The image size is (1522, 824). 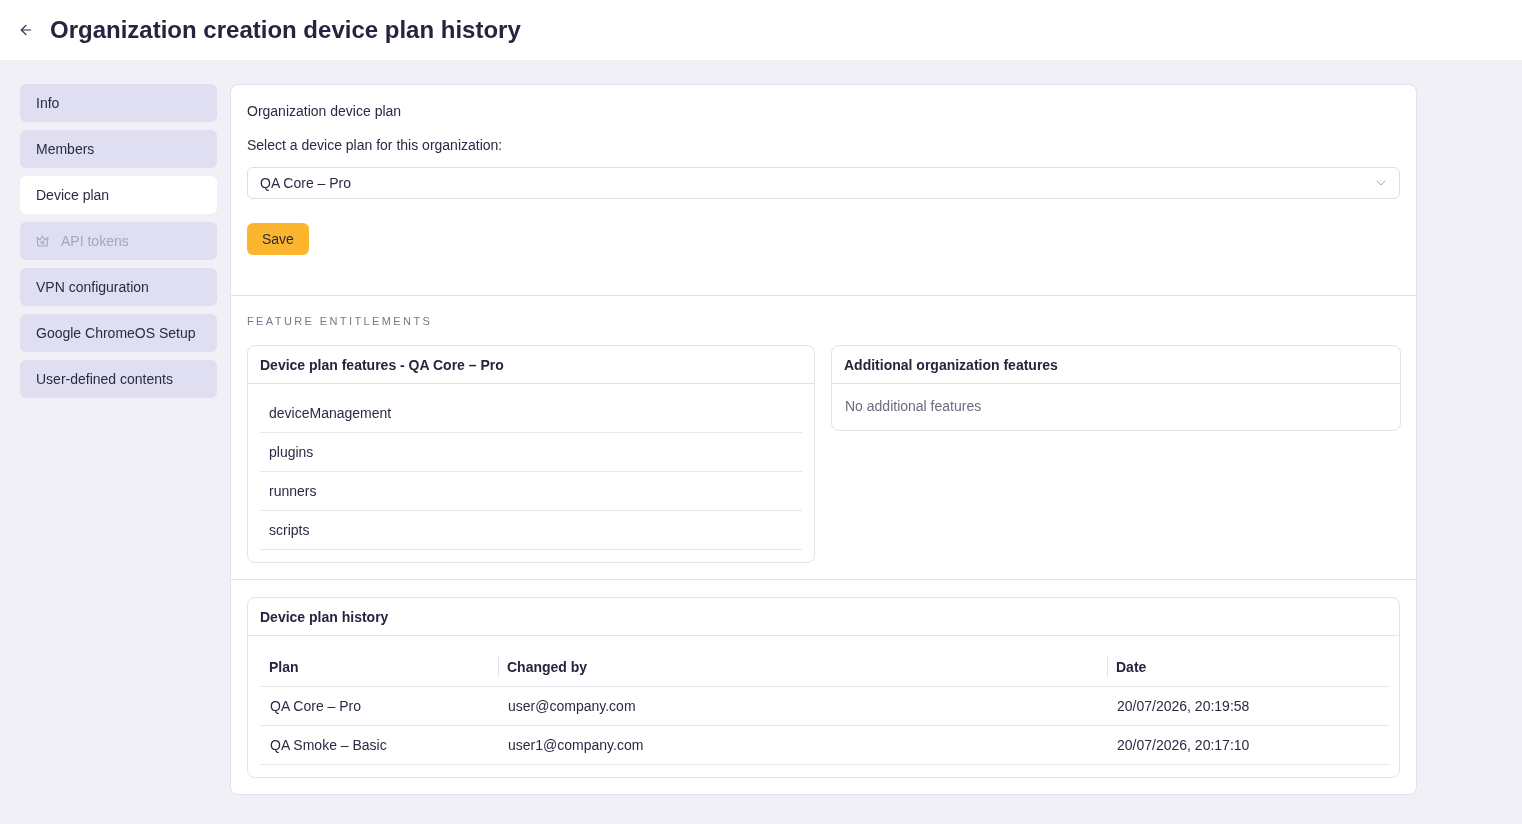 What do you see at coordinates (802, 744) in the screenshot?
I see `table-cell: user1@company.com` at bounding box center [802, 744].